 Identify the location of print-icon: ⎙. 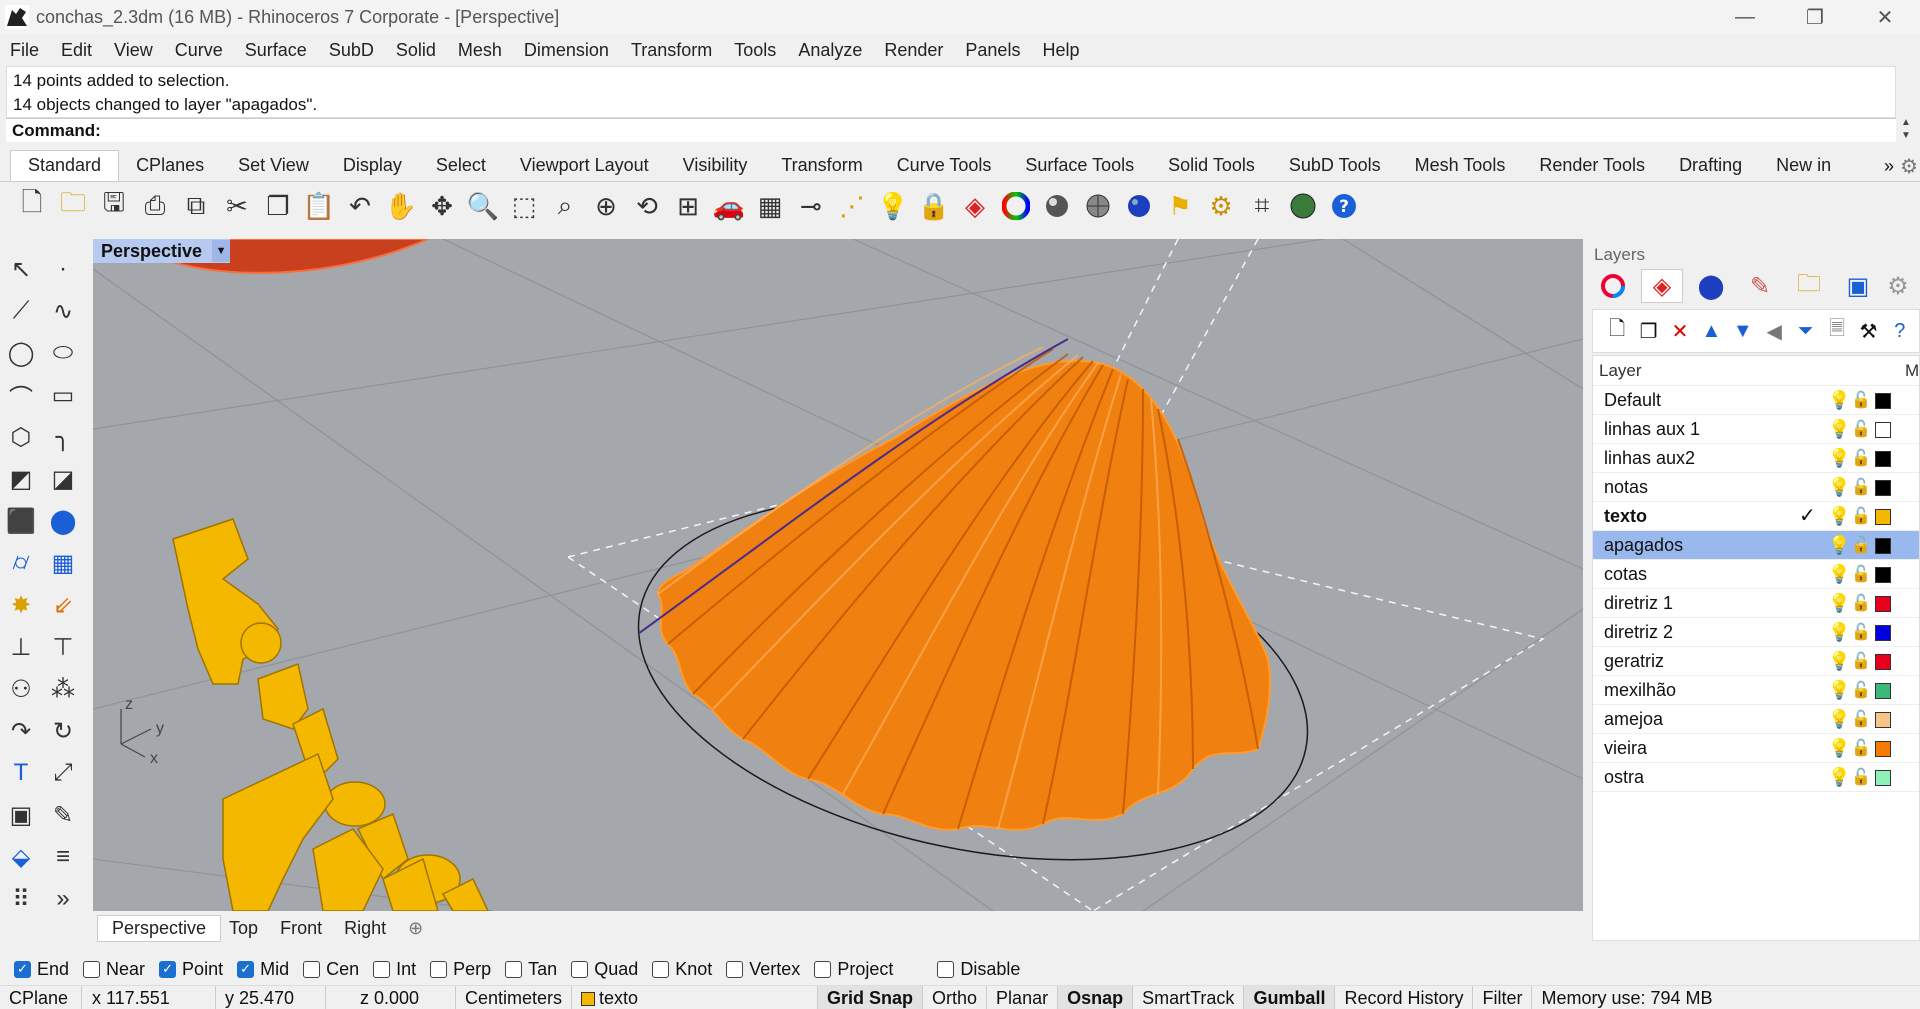
(155, 206).